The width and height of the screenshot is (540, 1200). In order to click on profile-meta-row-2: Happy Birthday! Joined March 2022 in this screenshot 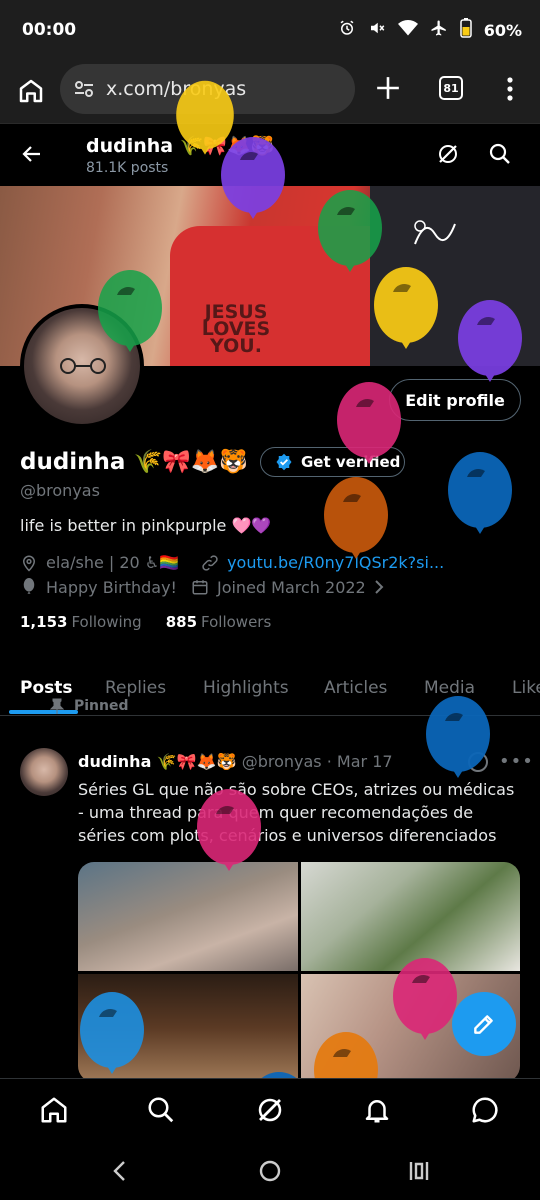, I will do `click(207, 587)`.